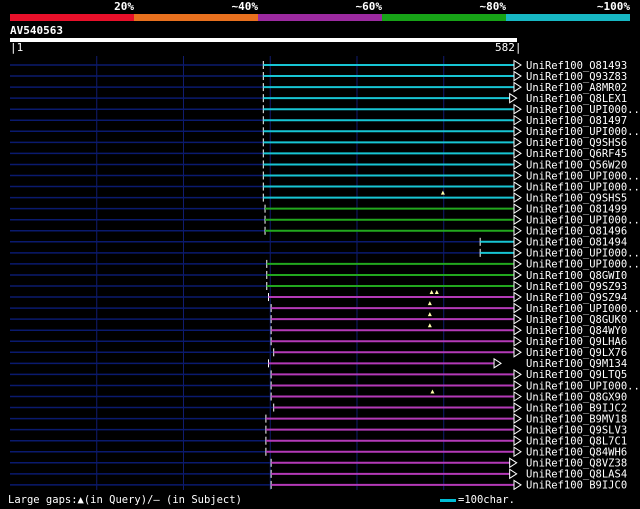 The height and width of the screenshot is (509, 640). What do you see at coordinates (263, 40) in the screenshot?
I see `query-bar` at bounding box center [263, 40].